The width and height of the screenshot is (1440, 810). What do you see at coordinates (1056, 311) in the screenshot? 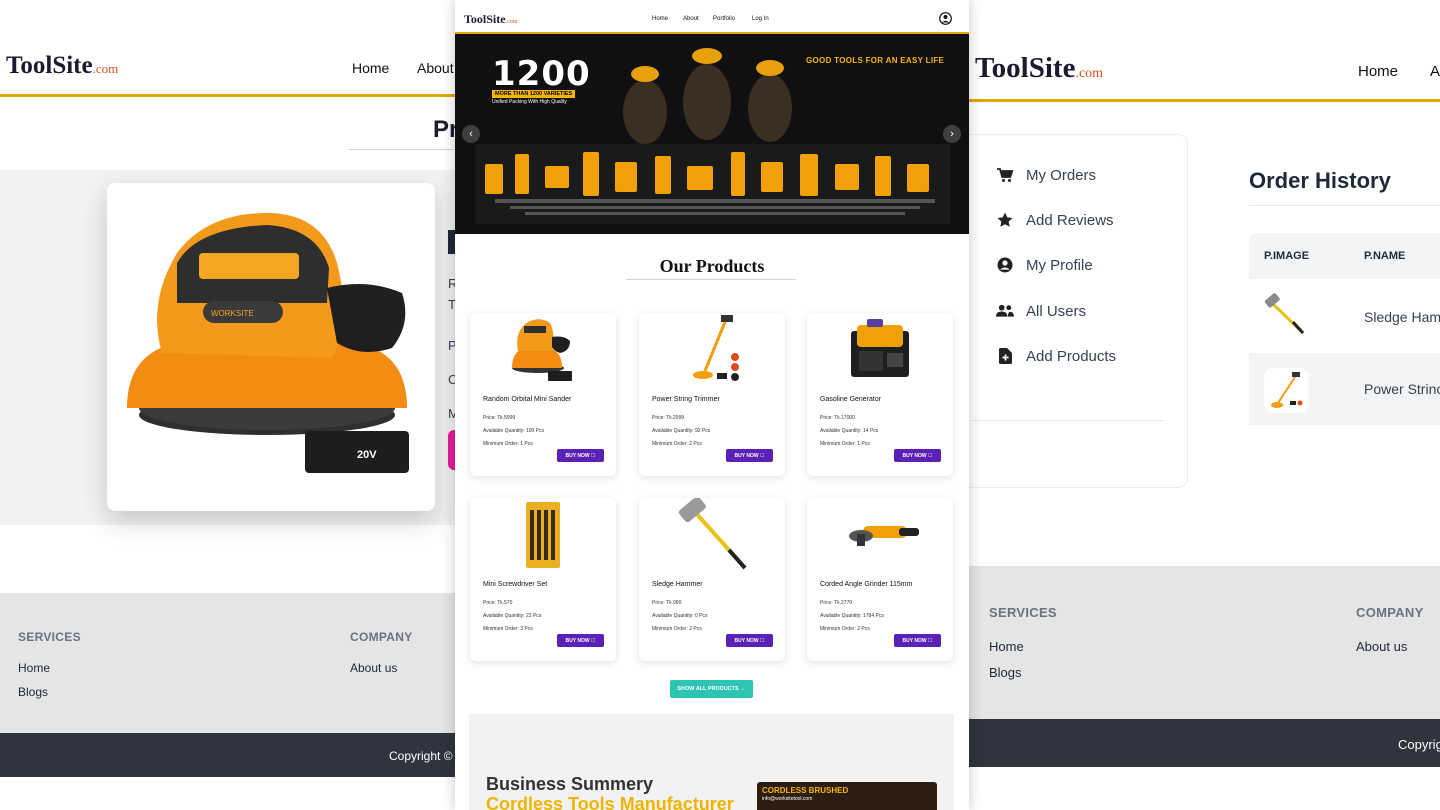
I see `sidebar-item-label: All Users` at bounding box center [1056, 311].